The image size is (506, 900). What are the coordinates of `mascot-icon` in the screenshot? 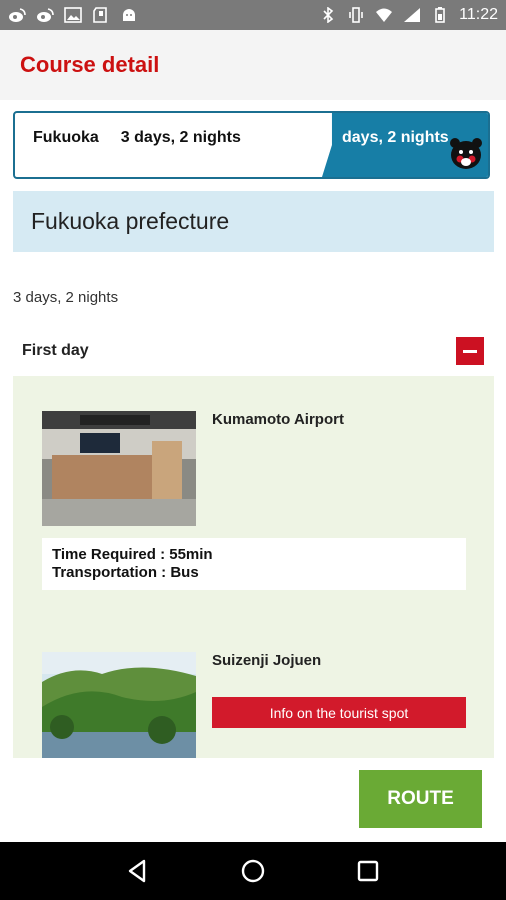 It's located at (466, 153).